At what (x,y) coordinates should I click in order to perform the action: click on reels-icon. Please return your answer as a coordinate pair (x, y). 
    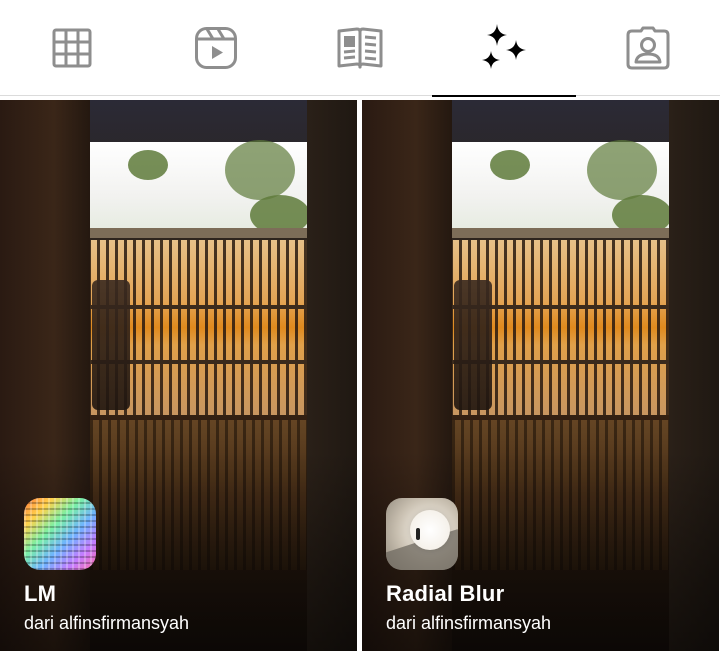
    Looking at the image, I should click on (216, 48).